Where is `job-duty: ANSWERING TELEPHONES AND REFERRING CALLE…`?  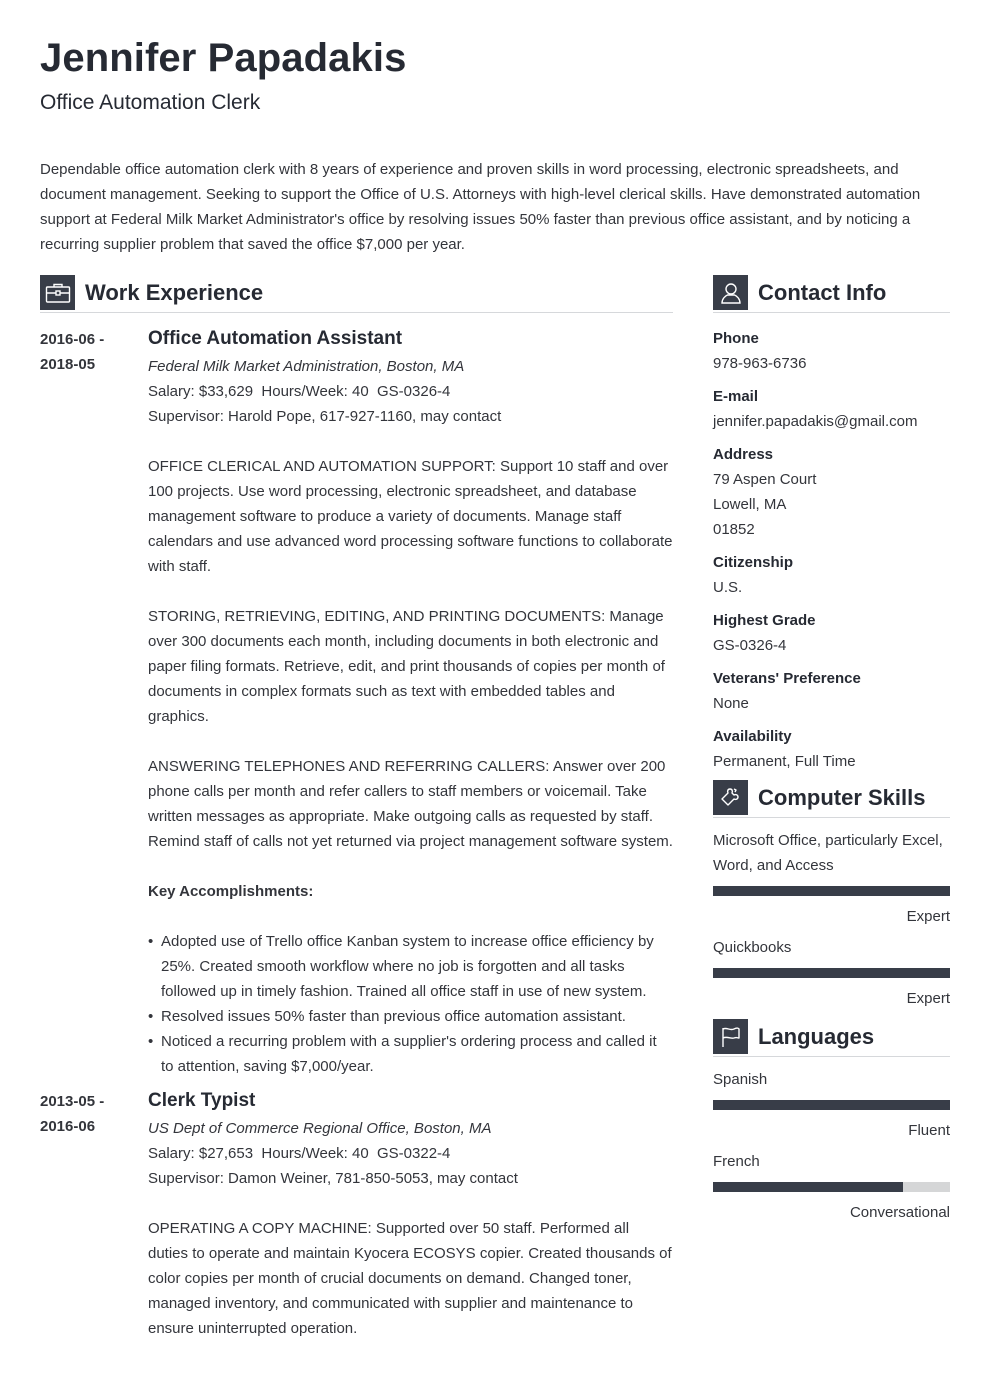 job-duty: ANSWERING TELEPHONES AND REFERRING CALLE… is located at coordinates (410, 804).